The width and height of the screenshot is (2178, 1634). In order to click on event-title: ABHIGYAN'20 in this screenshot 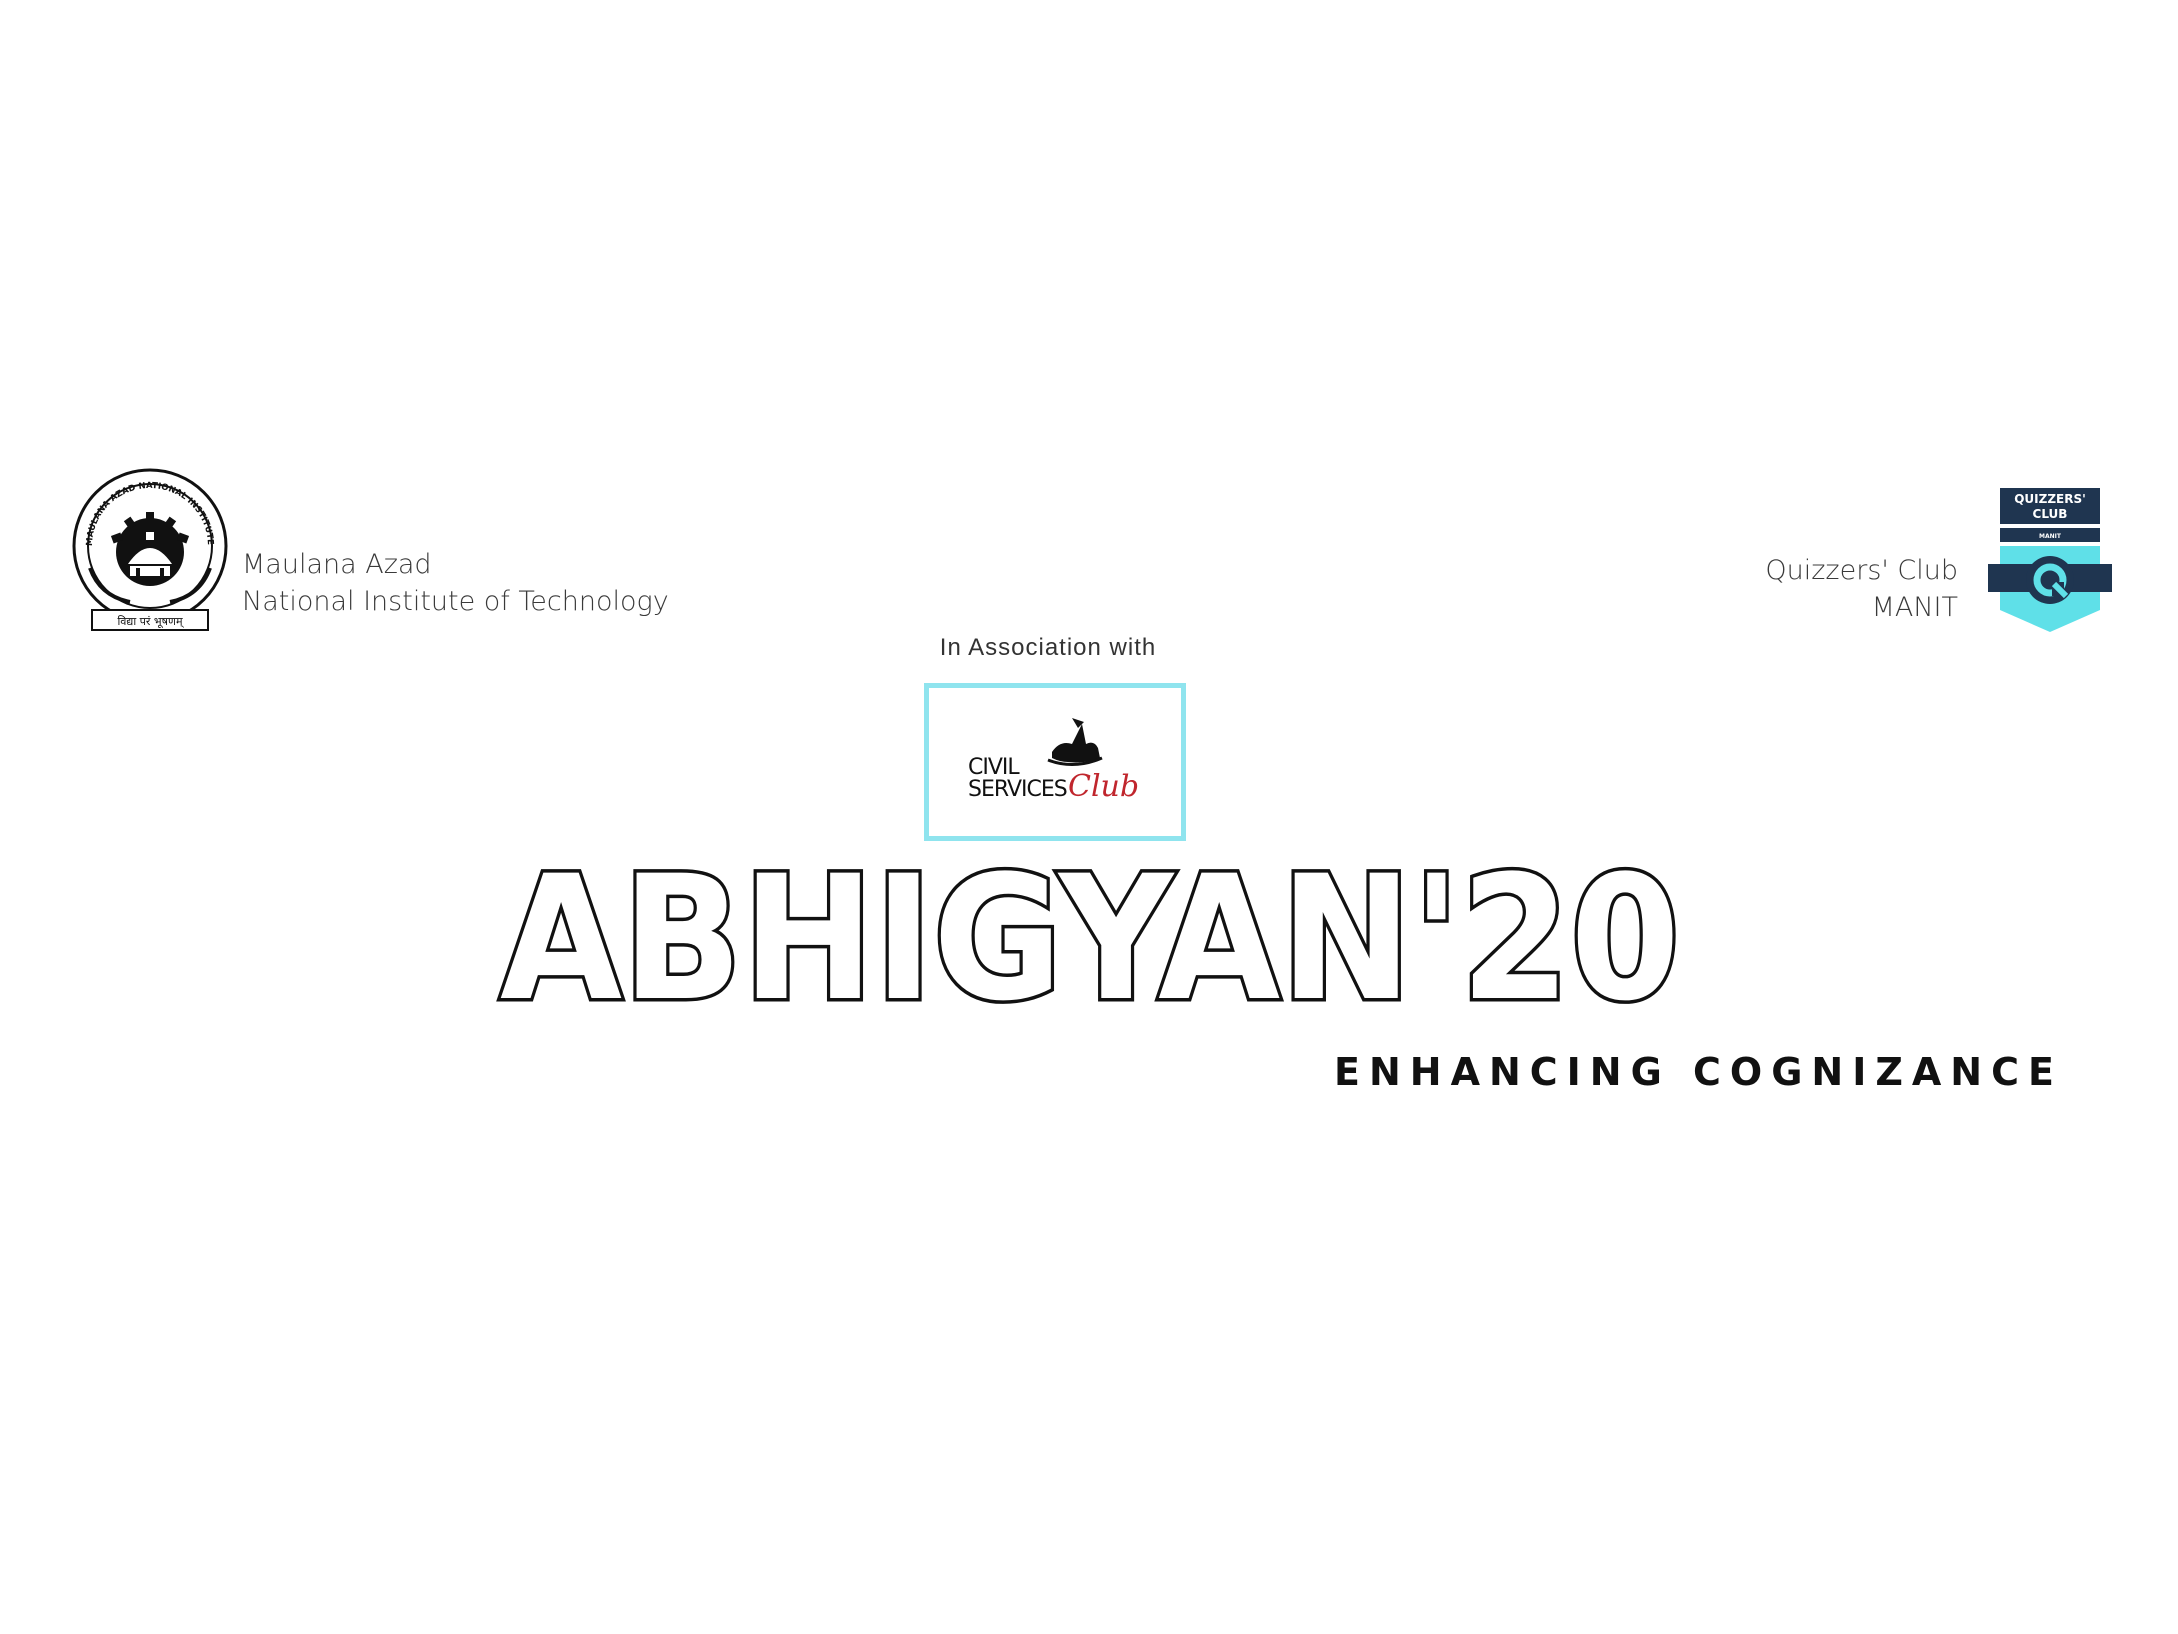, I will do `click(1090, 940)`.